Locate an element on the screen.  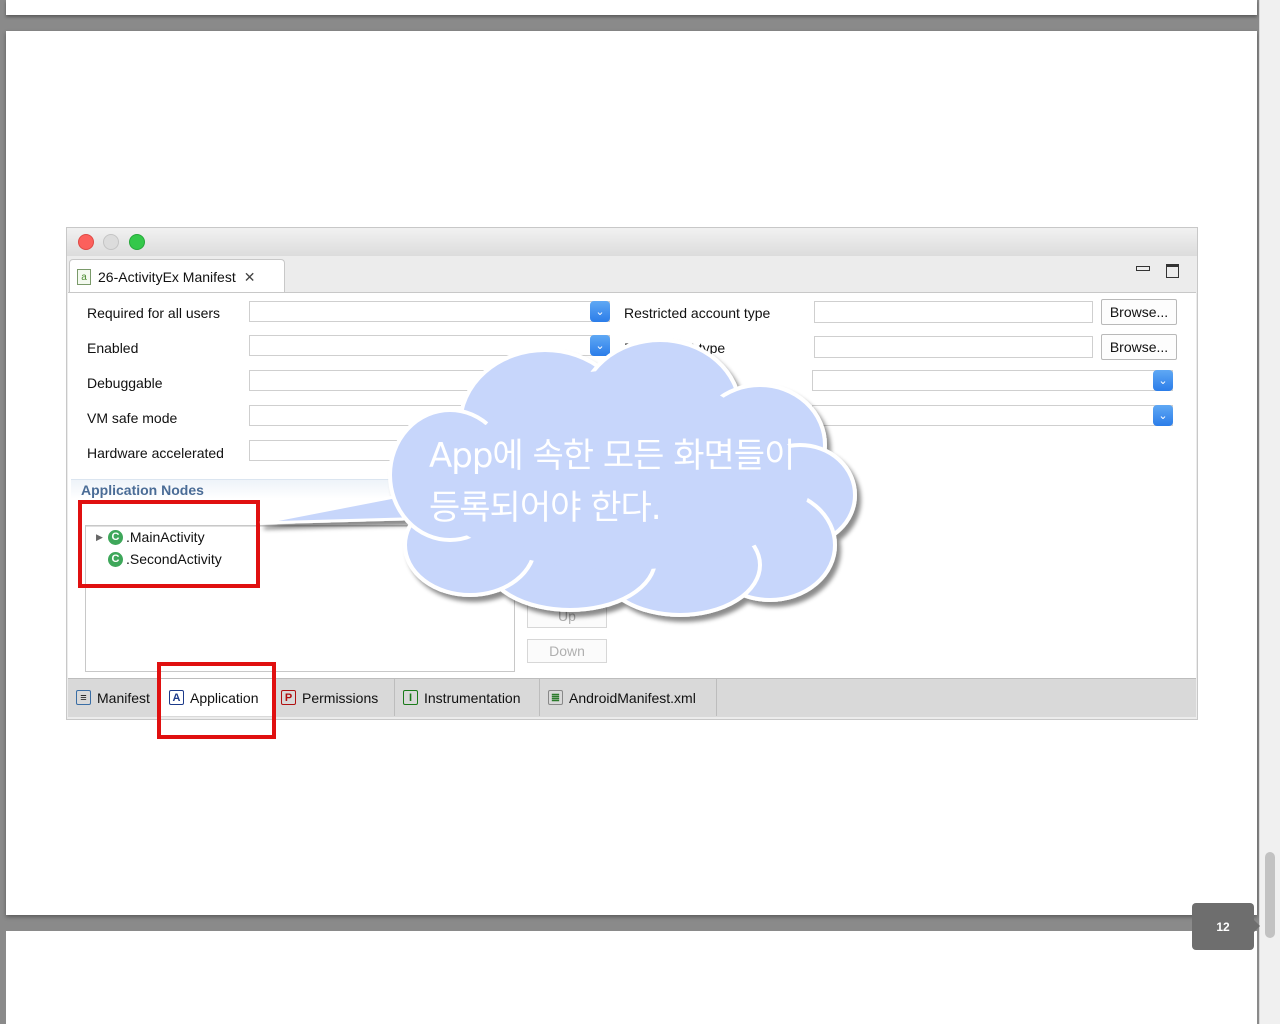
callout-text: App에 속한 모든 화면들이 등록되어야 한다. is located at coordinates (612, 482).